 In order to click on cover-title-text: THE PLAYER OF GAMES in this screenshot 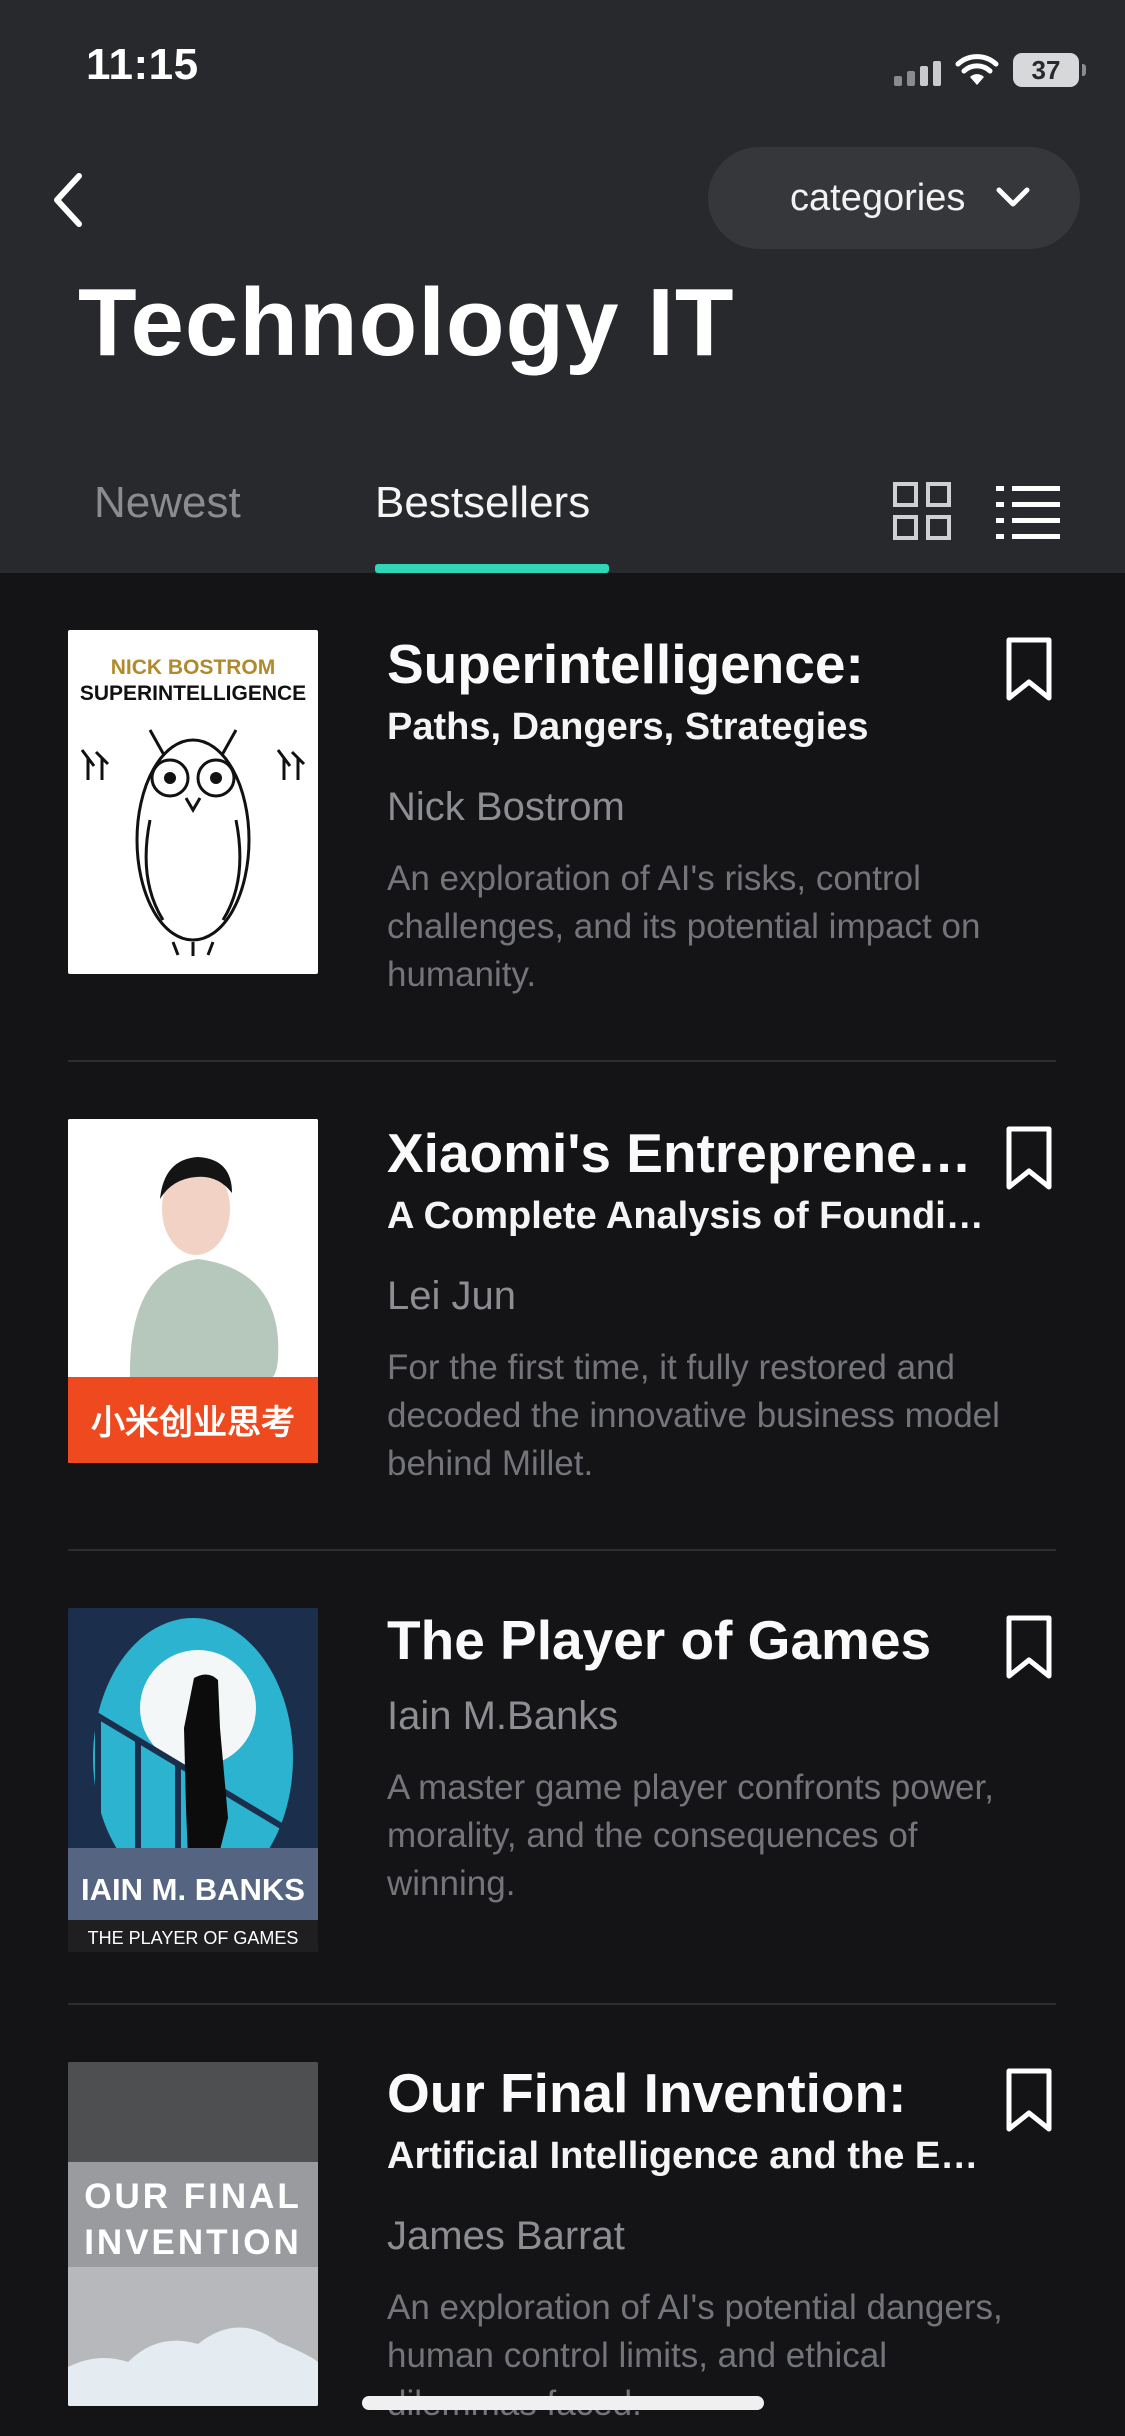, I will do `click(193, 1938)`.